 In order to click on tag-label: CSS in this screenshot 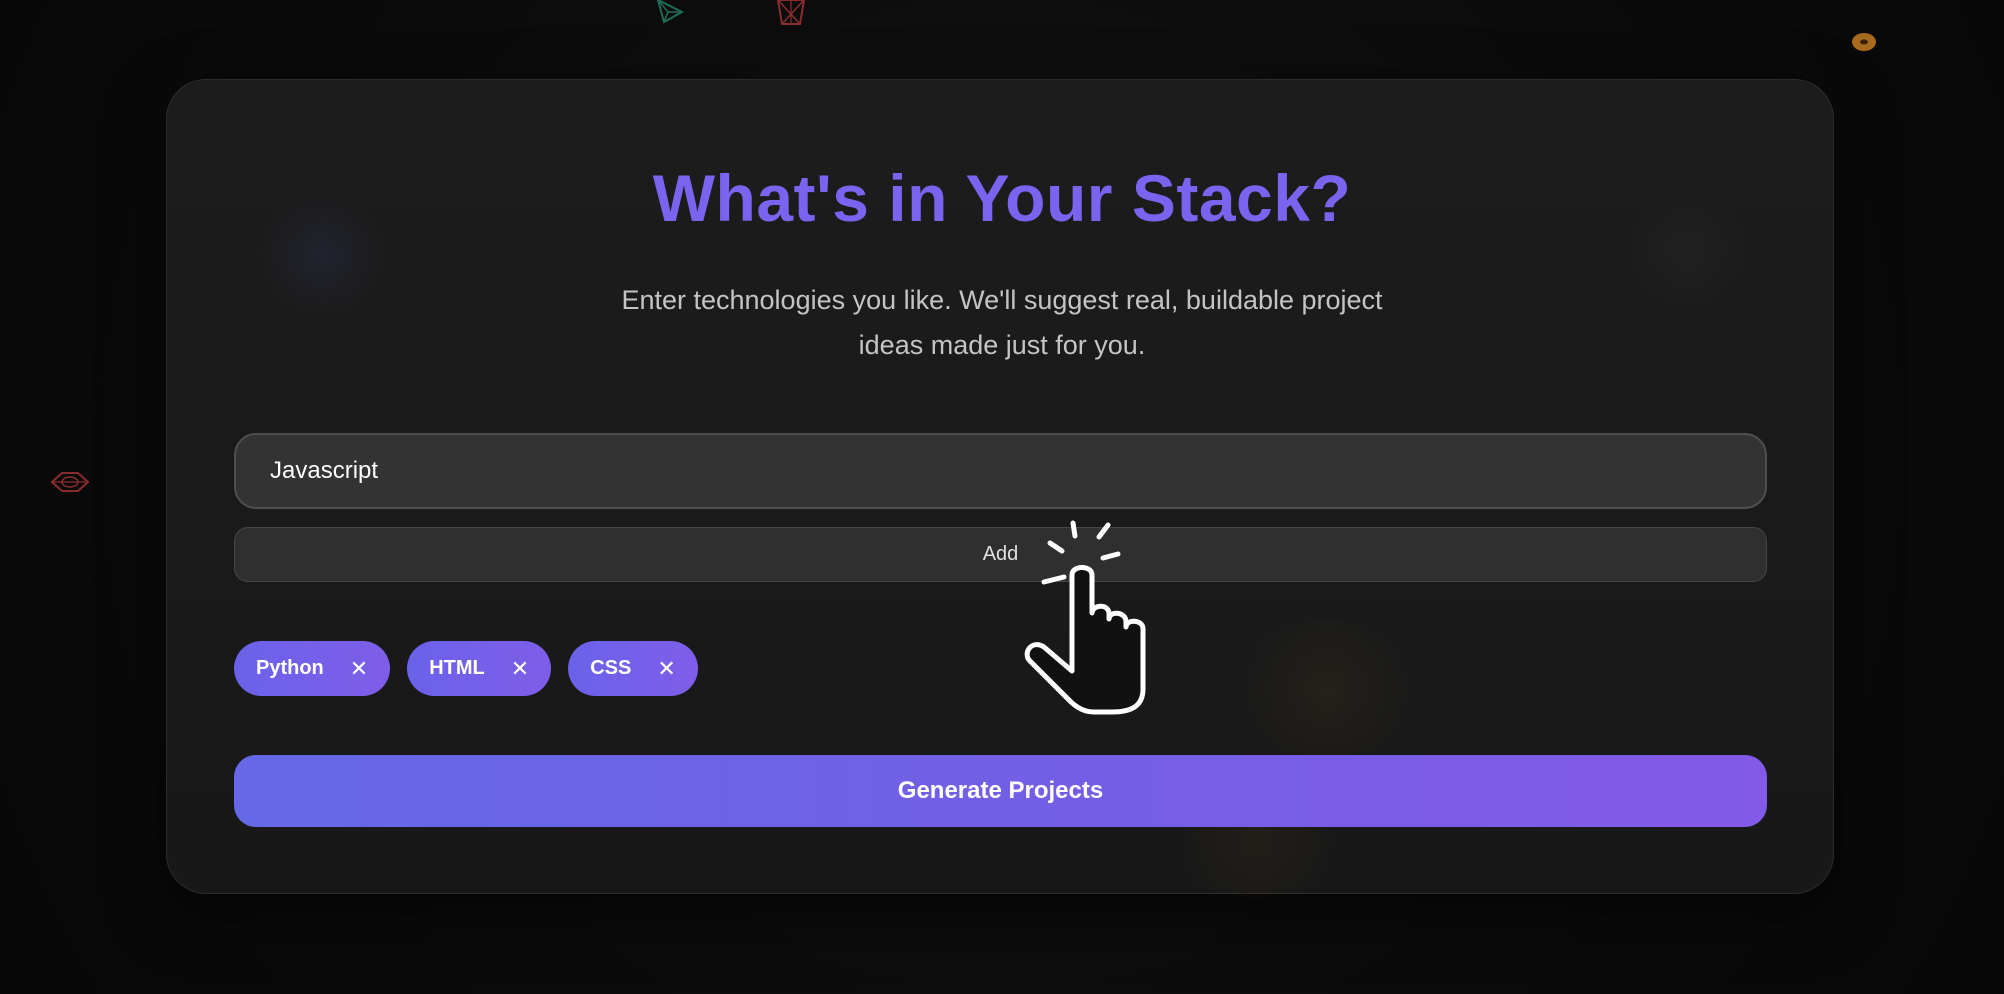, I will do `click(611, 668)`.